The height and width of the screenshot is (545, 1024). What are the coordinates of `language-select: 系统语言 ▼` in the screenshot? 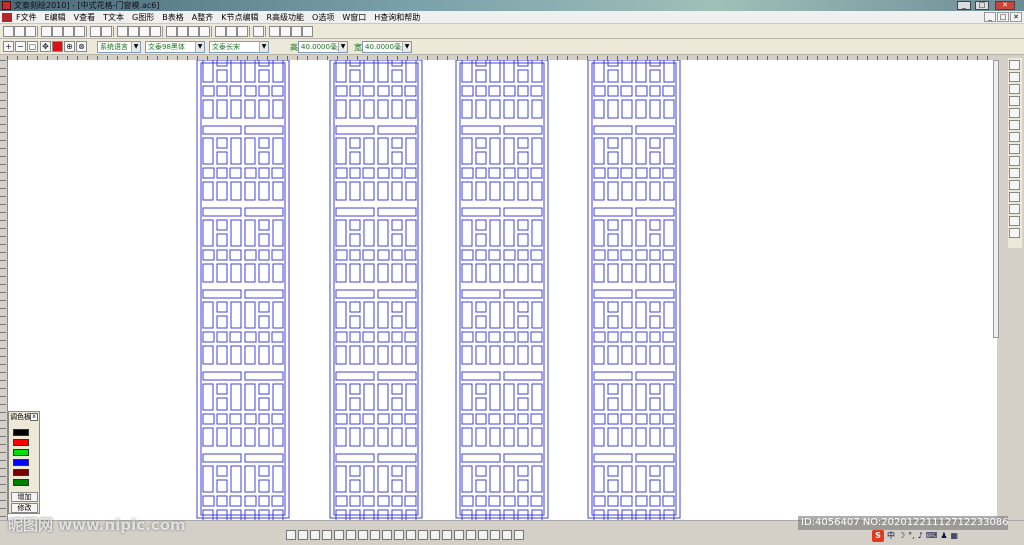 It's located at (119, 47).